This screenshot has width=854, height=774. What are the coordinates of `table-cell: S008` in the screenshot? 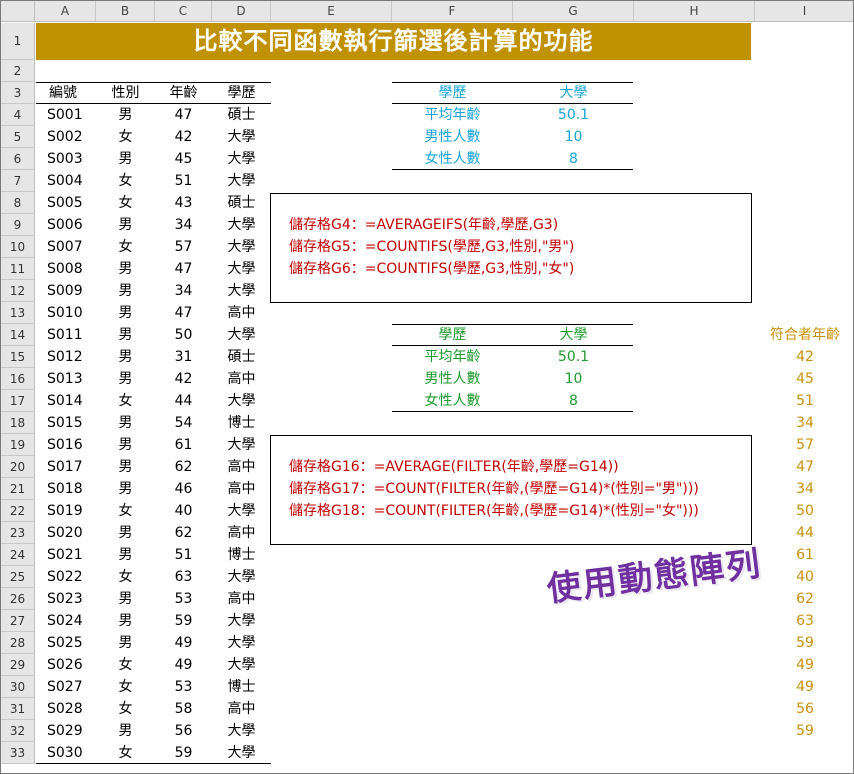 It's located at (71, 269).